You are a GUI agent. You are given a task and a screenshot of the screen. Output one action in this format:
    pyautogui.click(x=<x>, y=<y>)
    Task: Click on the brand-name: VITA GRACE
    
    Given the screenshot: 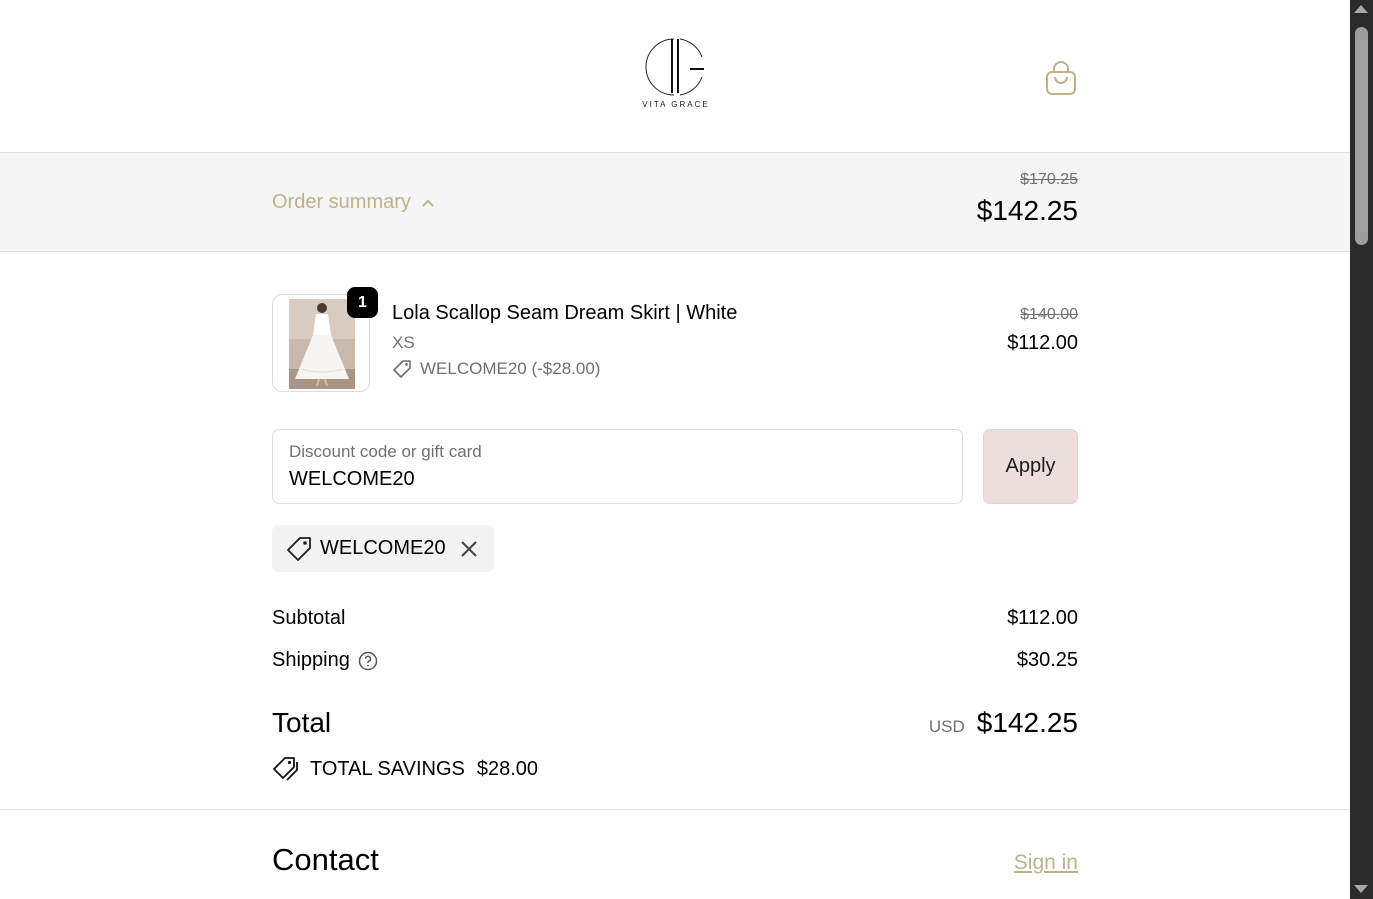 What is the action you would take?
    pyautogui.click(x=676, y=104)
    